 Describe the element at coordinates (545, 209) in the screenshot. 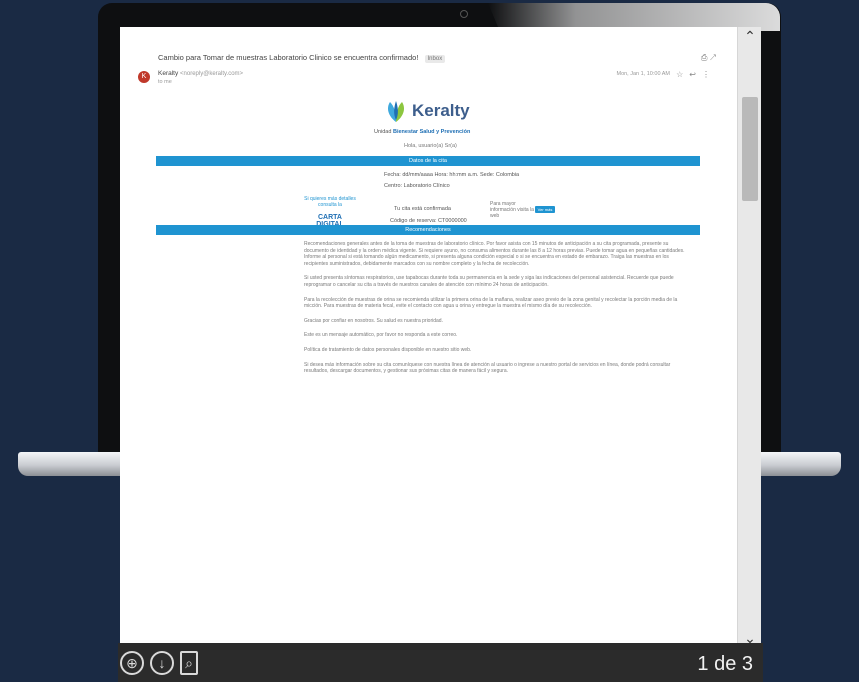

I see `more-info-button: Ver más` at that location.